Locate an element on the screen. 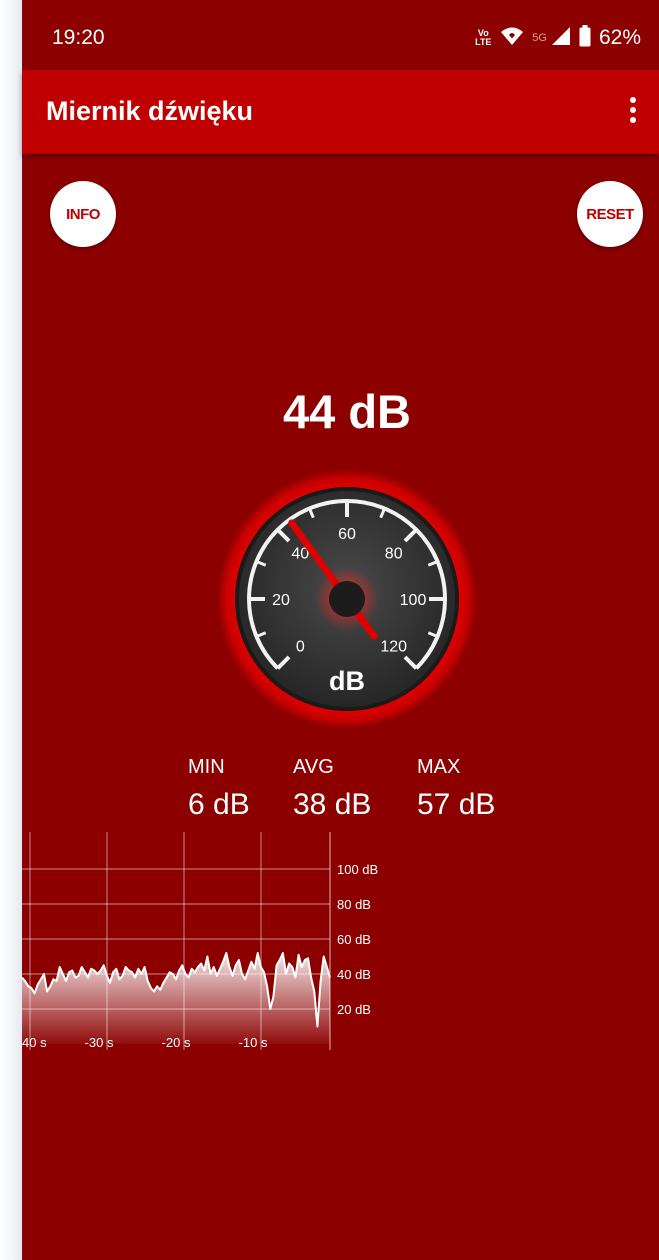 This screenshot has width=659, height=1260. chart-y-tick-label: 20 dB is located at coordinates (354, 1009).